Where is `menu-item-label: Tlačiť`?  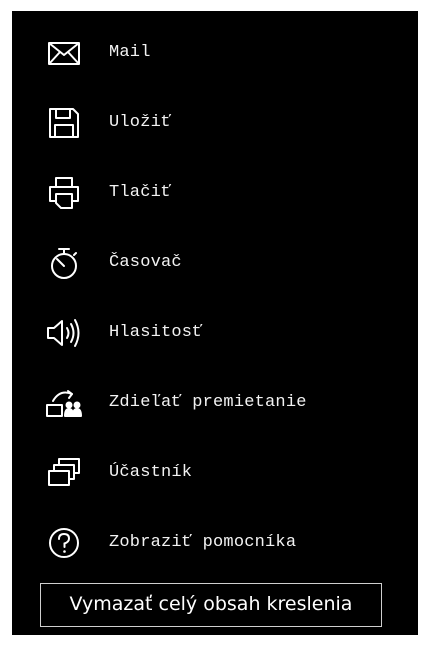 menu-item-label: Tlačiť is located at coordinates (140, 192).